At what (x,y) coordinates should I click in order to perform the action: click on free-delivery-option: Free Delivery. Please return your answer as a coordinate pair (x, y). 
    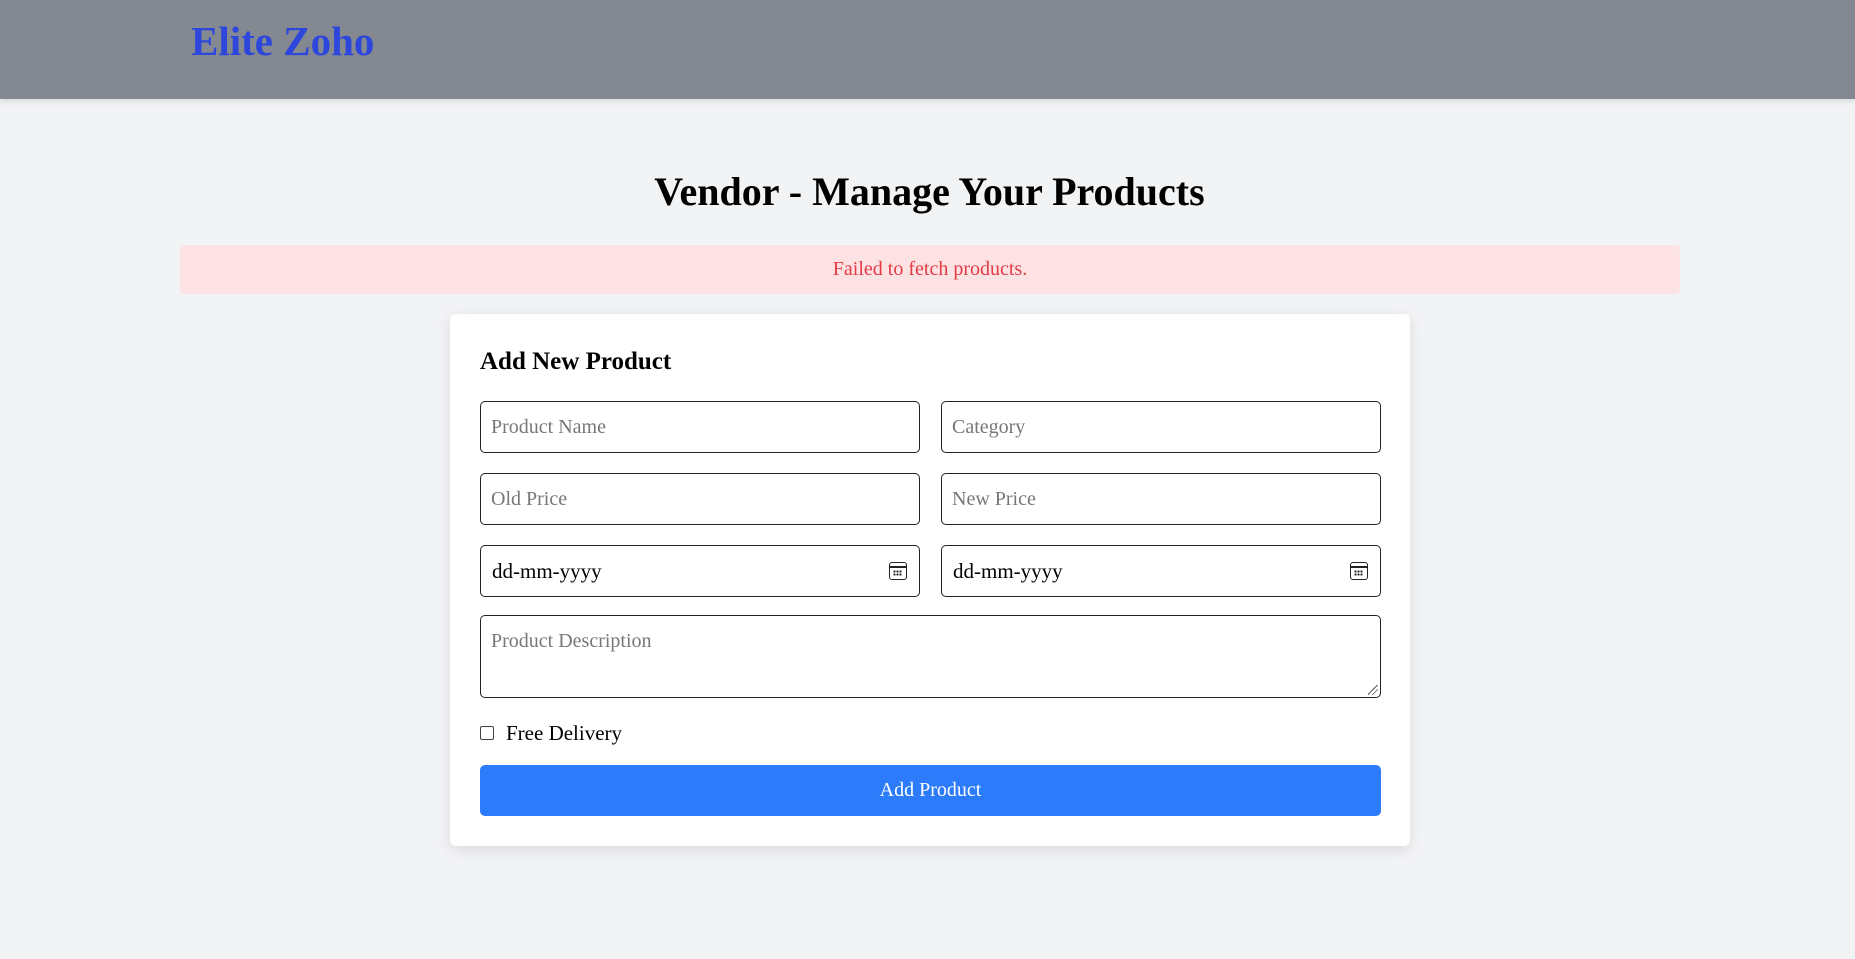
    Looking at the image, I should click on (551, 733).